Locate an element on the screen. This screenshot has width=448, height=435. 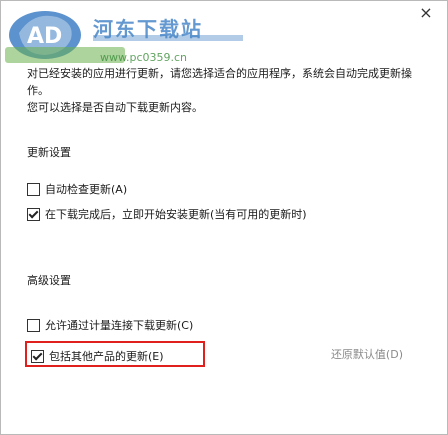
install-after-download-checkbox is located at coordinates (33, 214).